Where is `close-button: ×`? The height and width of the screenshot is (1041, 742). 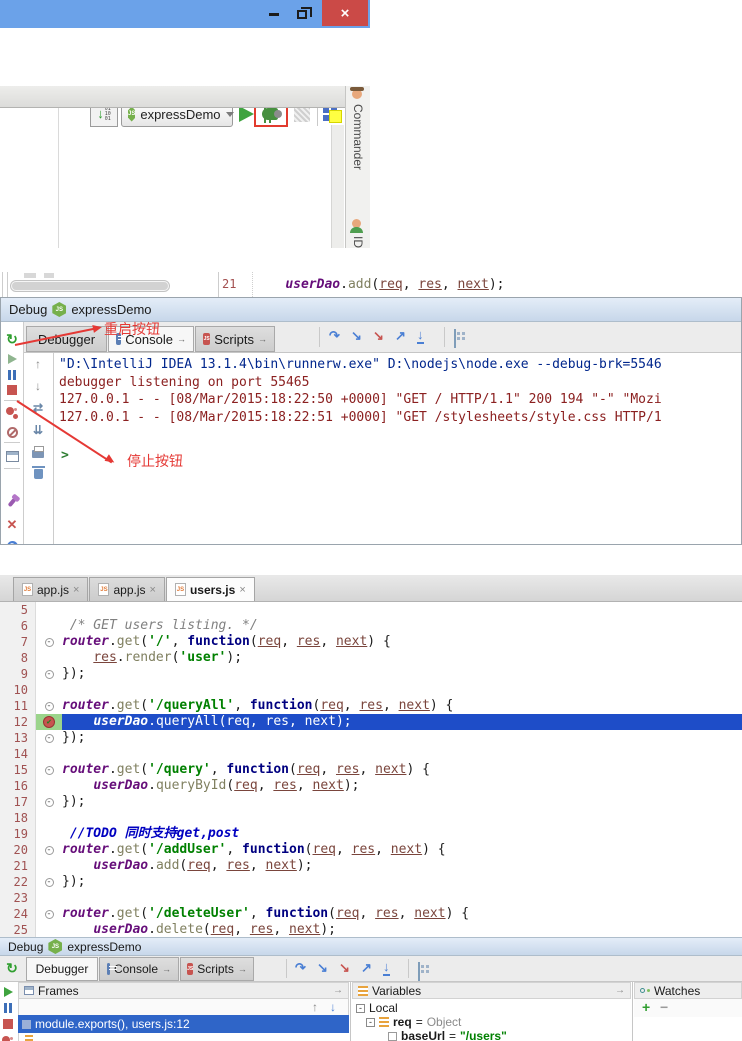
close-button: × is located at coordinates (345, 13).